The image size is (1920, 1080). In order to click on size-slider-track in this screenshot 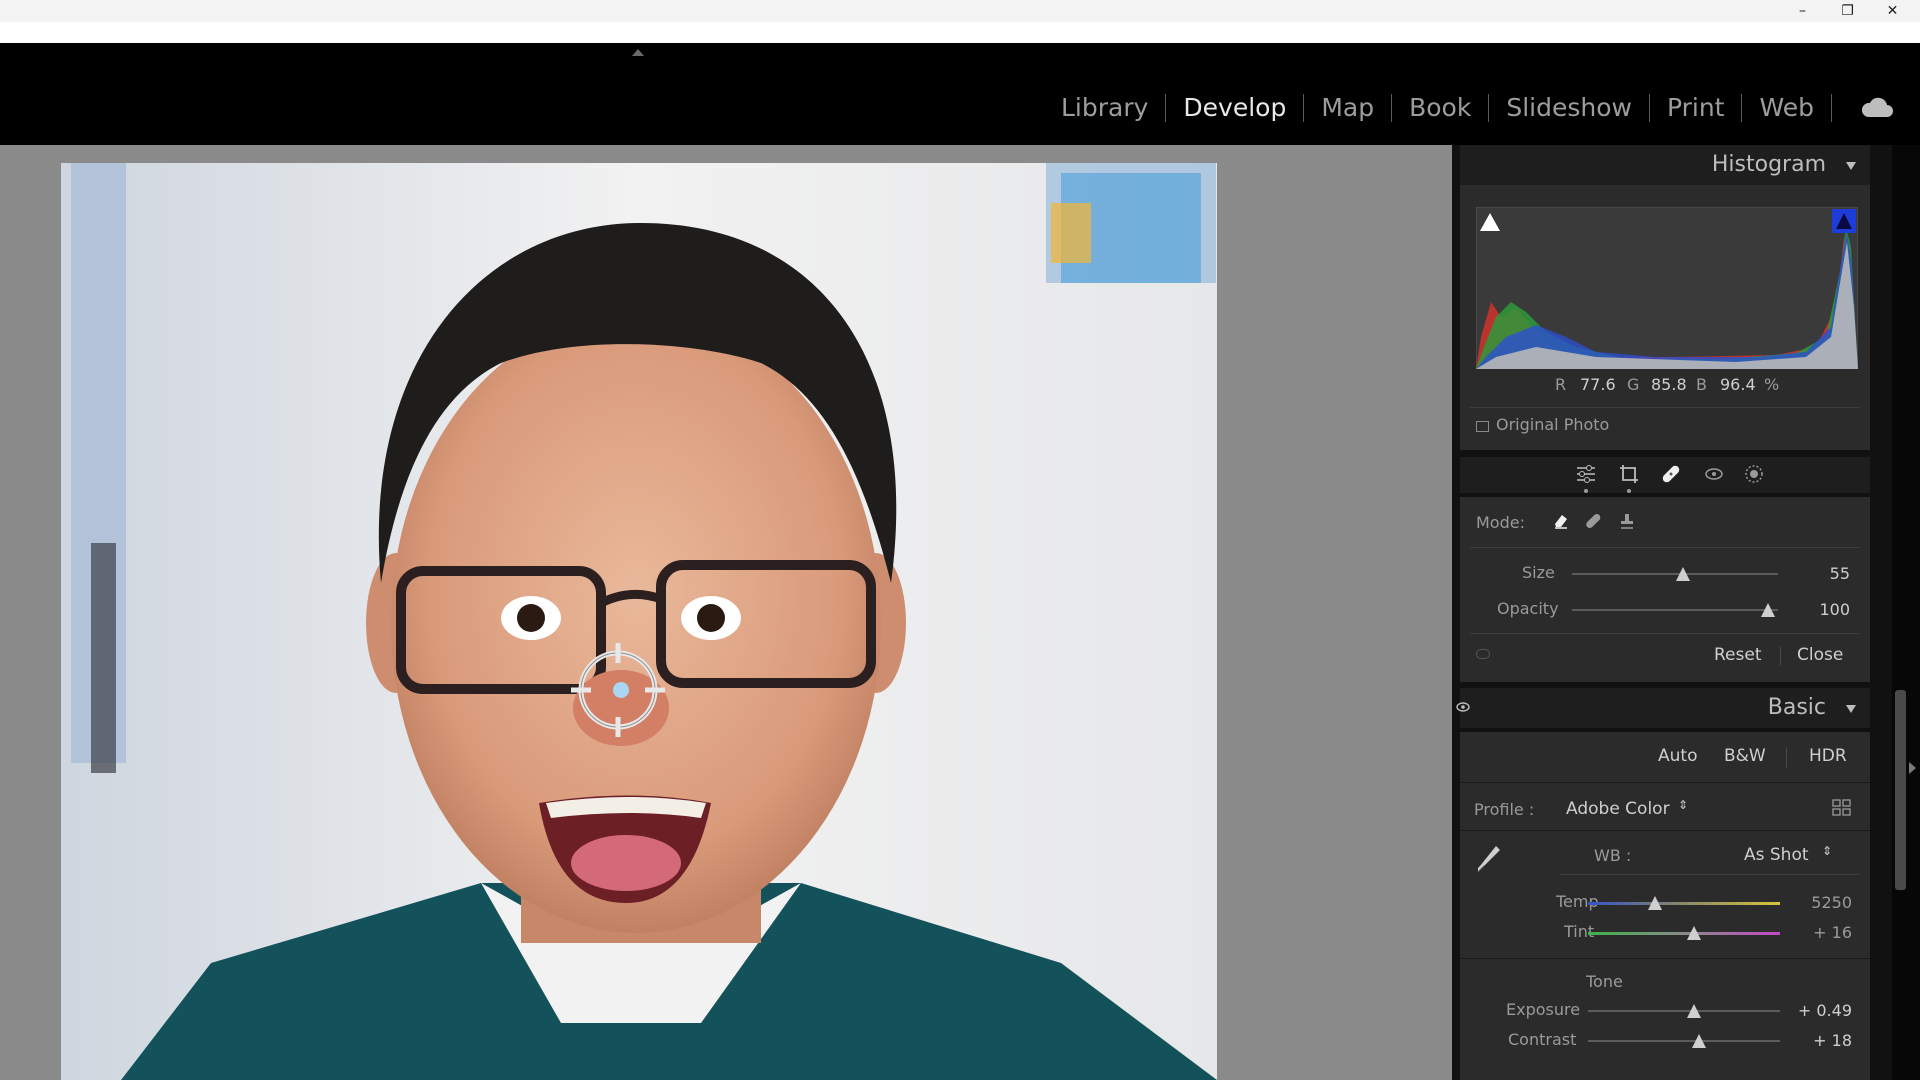, I will do `click(1675, 574)`.